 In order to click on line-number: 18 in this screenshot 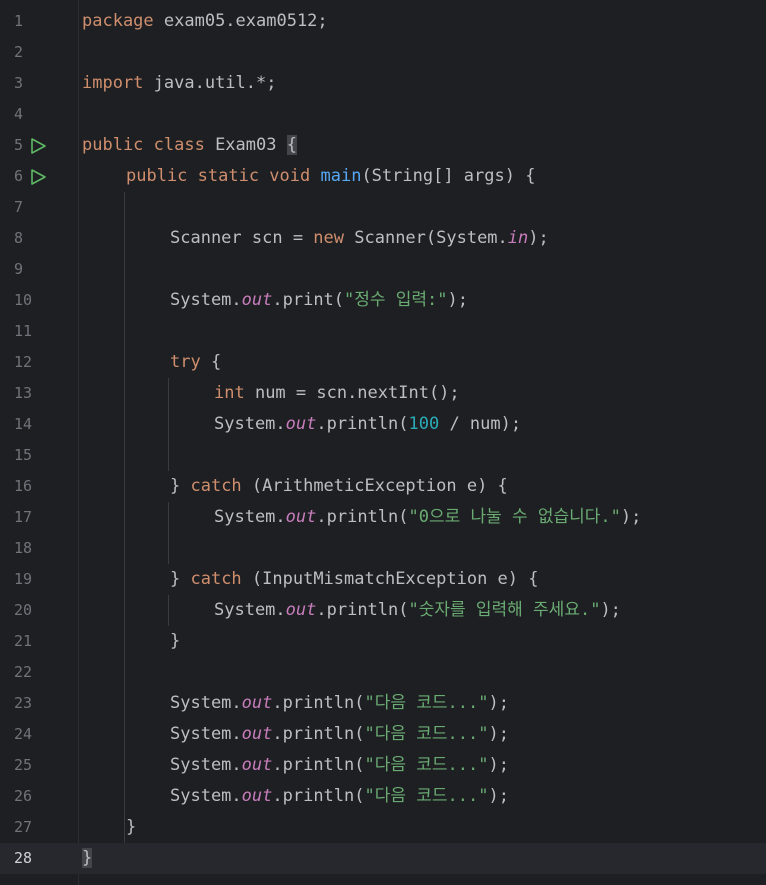, I will do `click(23, 548)`.